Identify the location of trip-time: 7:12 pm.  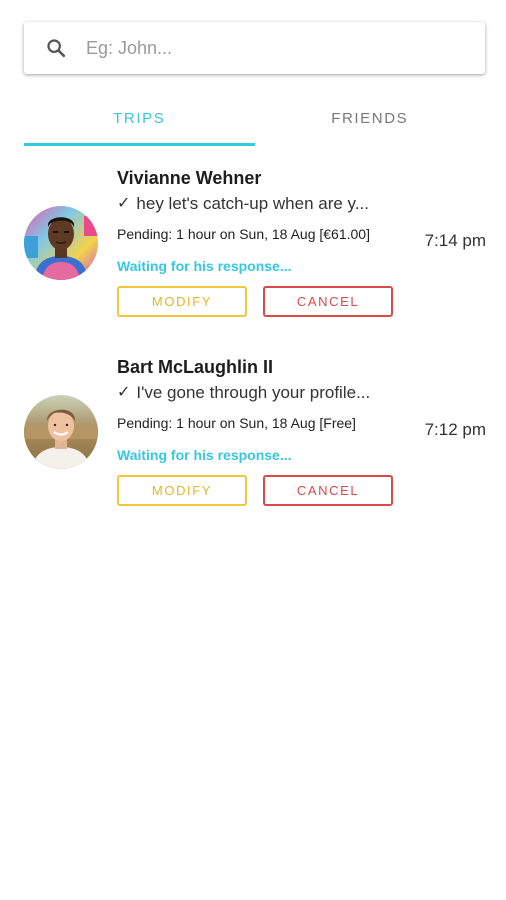
(455, 429).